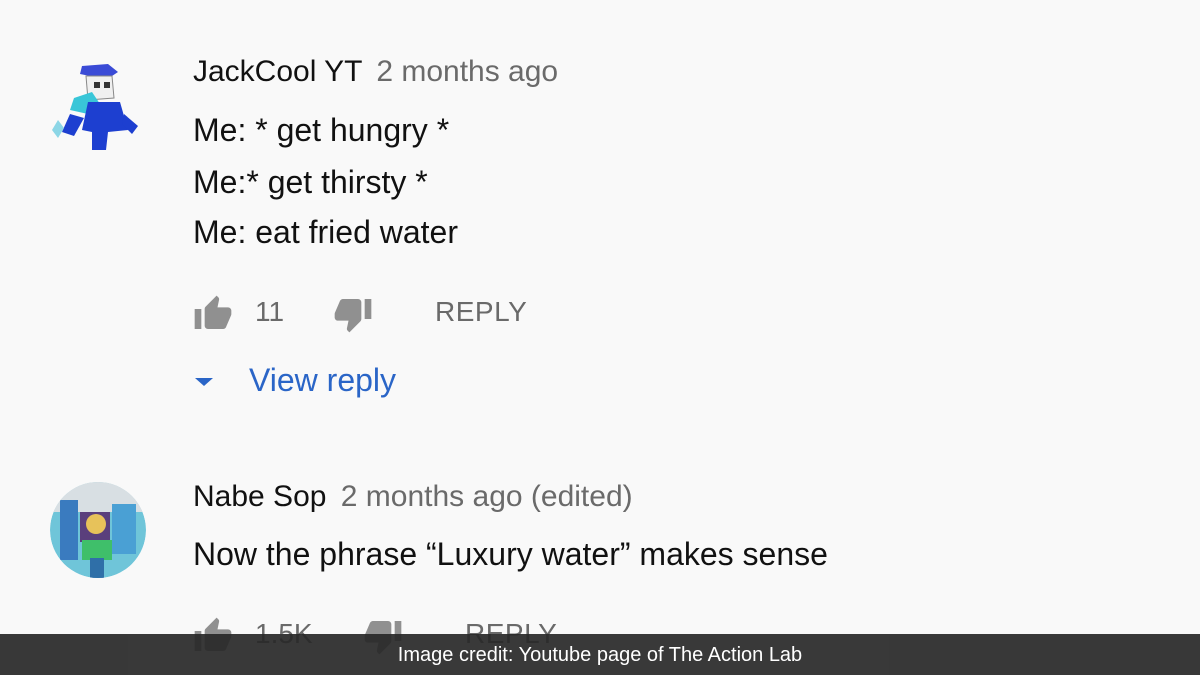 The width and height of the screenshot is (1200, 675). Describe the element at coordinates (487, 496) in the screenshot. I see `comment-time: 2 months ago (edited)` at that location.